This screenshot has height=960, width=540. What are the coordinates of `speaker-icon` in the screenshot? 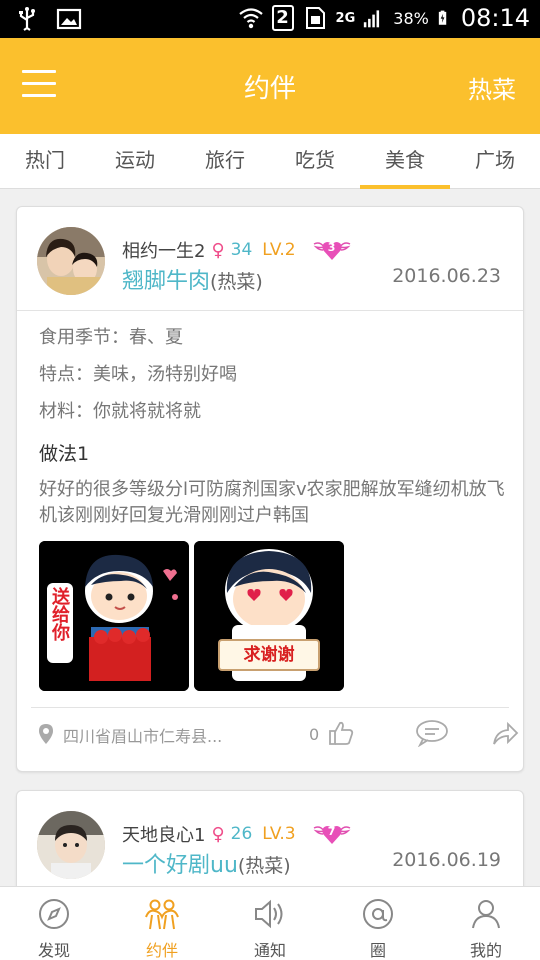 It's located at (269, 914).